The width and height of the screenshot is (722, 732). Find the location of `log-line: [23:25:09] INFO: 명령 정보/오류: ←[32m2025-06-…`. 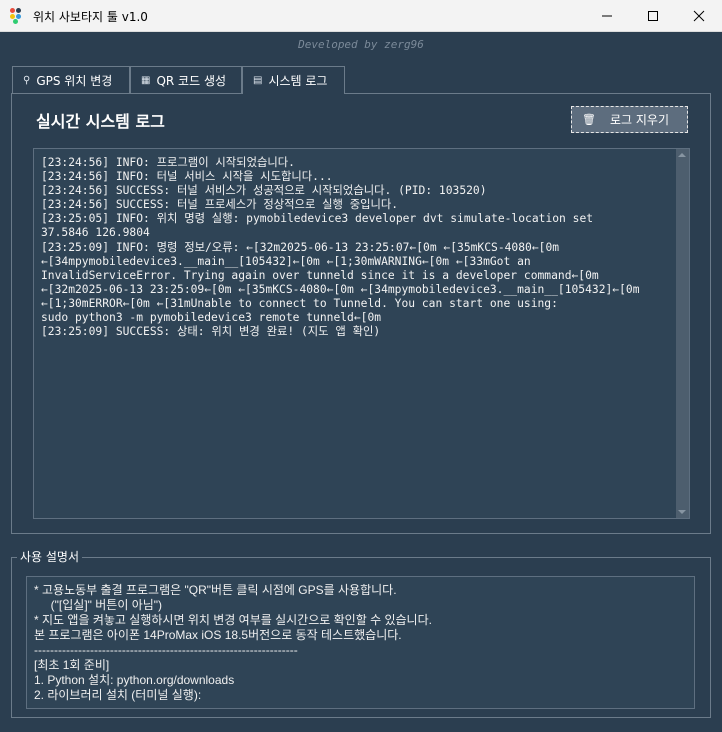

log-line: [23:25:09] INFO: 명령 정보/오류: ←[32m2025-06-… is located at coordinates (300, 247).